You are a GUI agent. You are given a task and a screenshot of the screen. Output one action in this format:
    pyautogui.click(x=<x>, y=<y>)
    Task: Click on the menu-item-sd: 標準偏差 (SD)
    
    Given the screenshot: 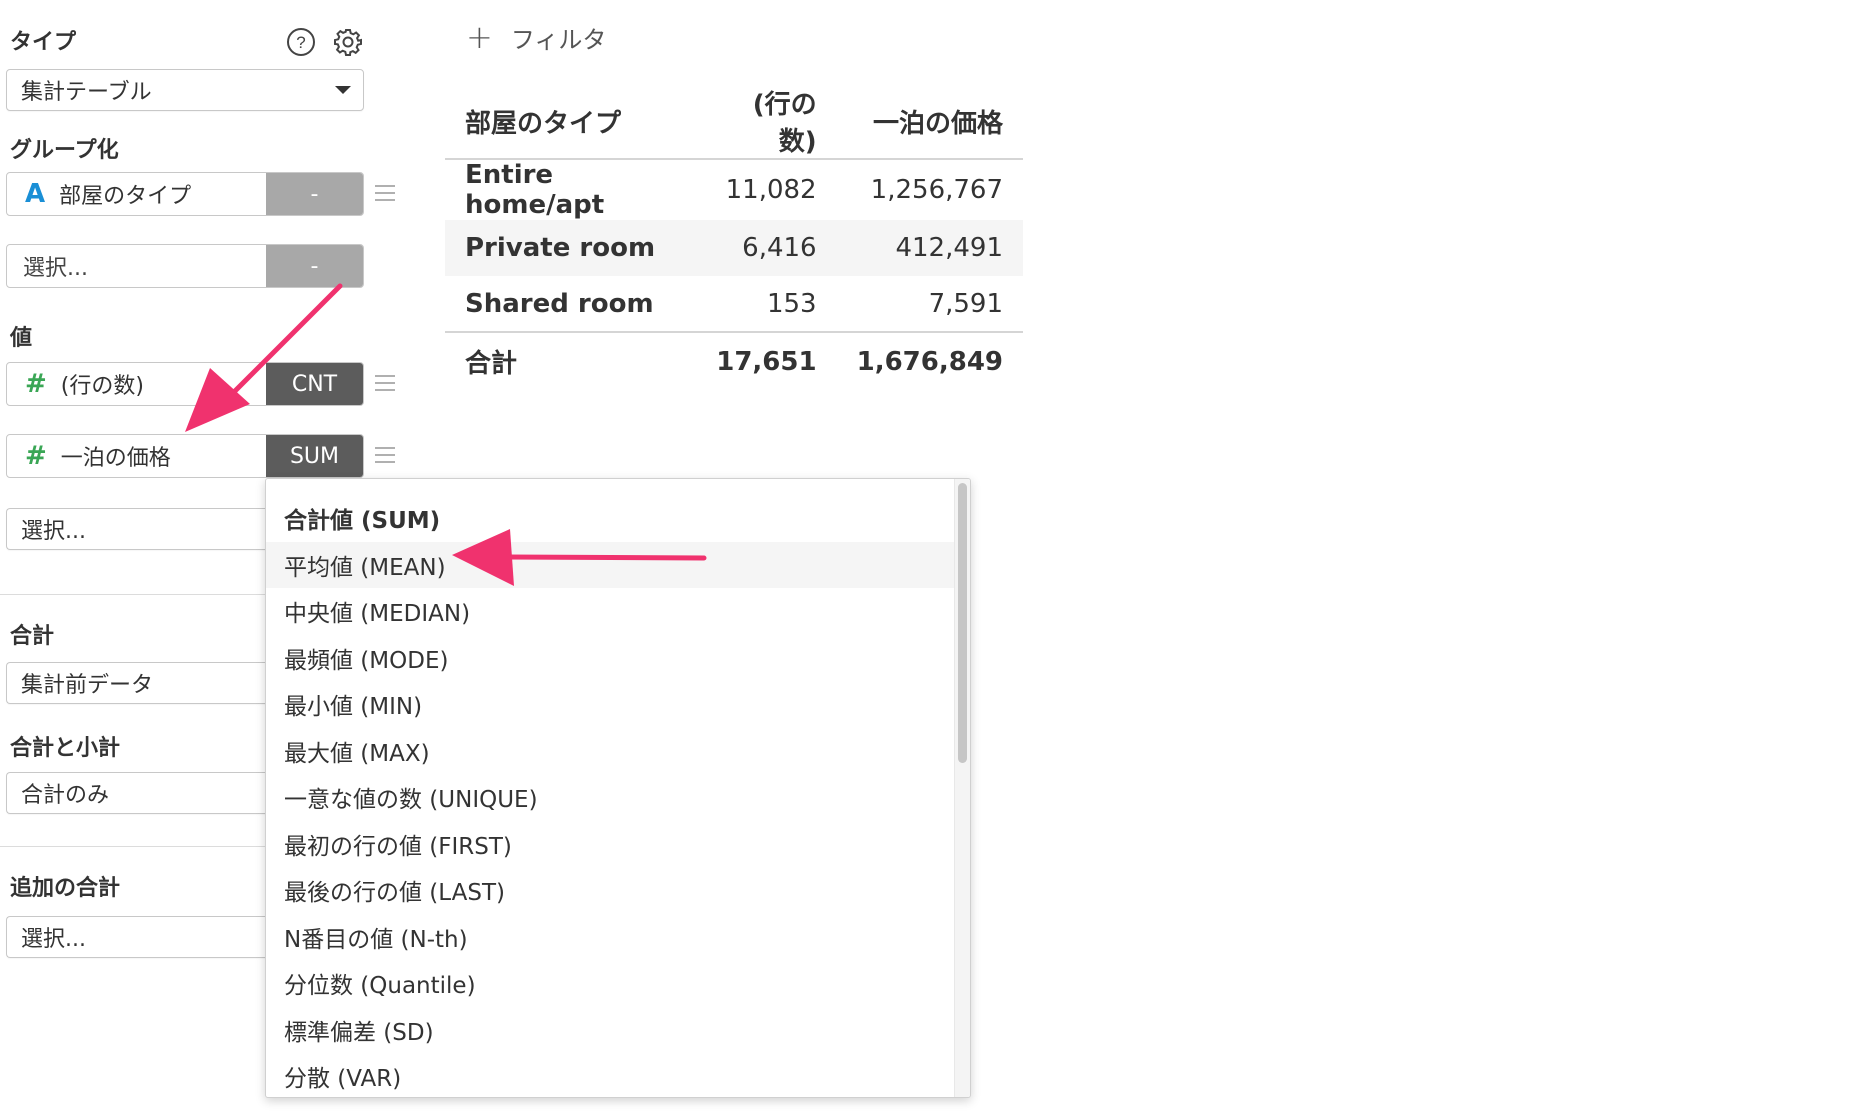 What is the action you would take?
    pyautogui.click(x=618, y=1030)
    